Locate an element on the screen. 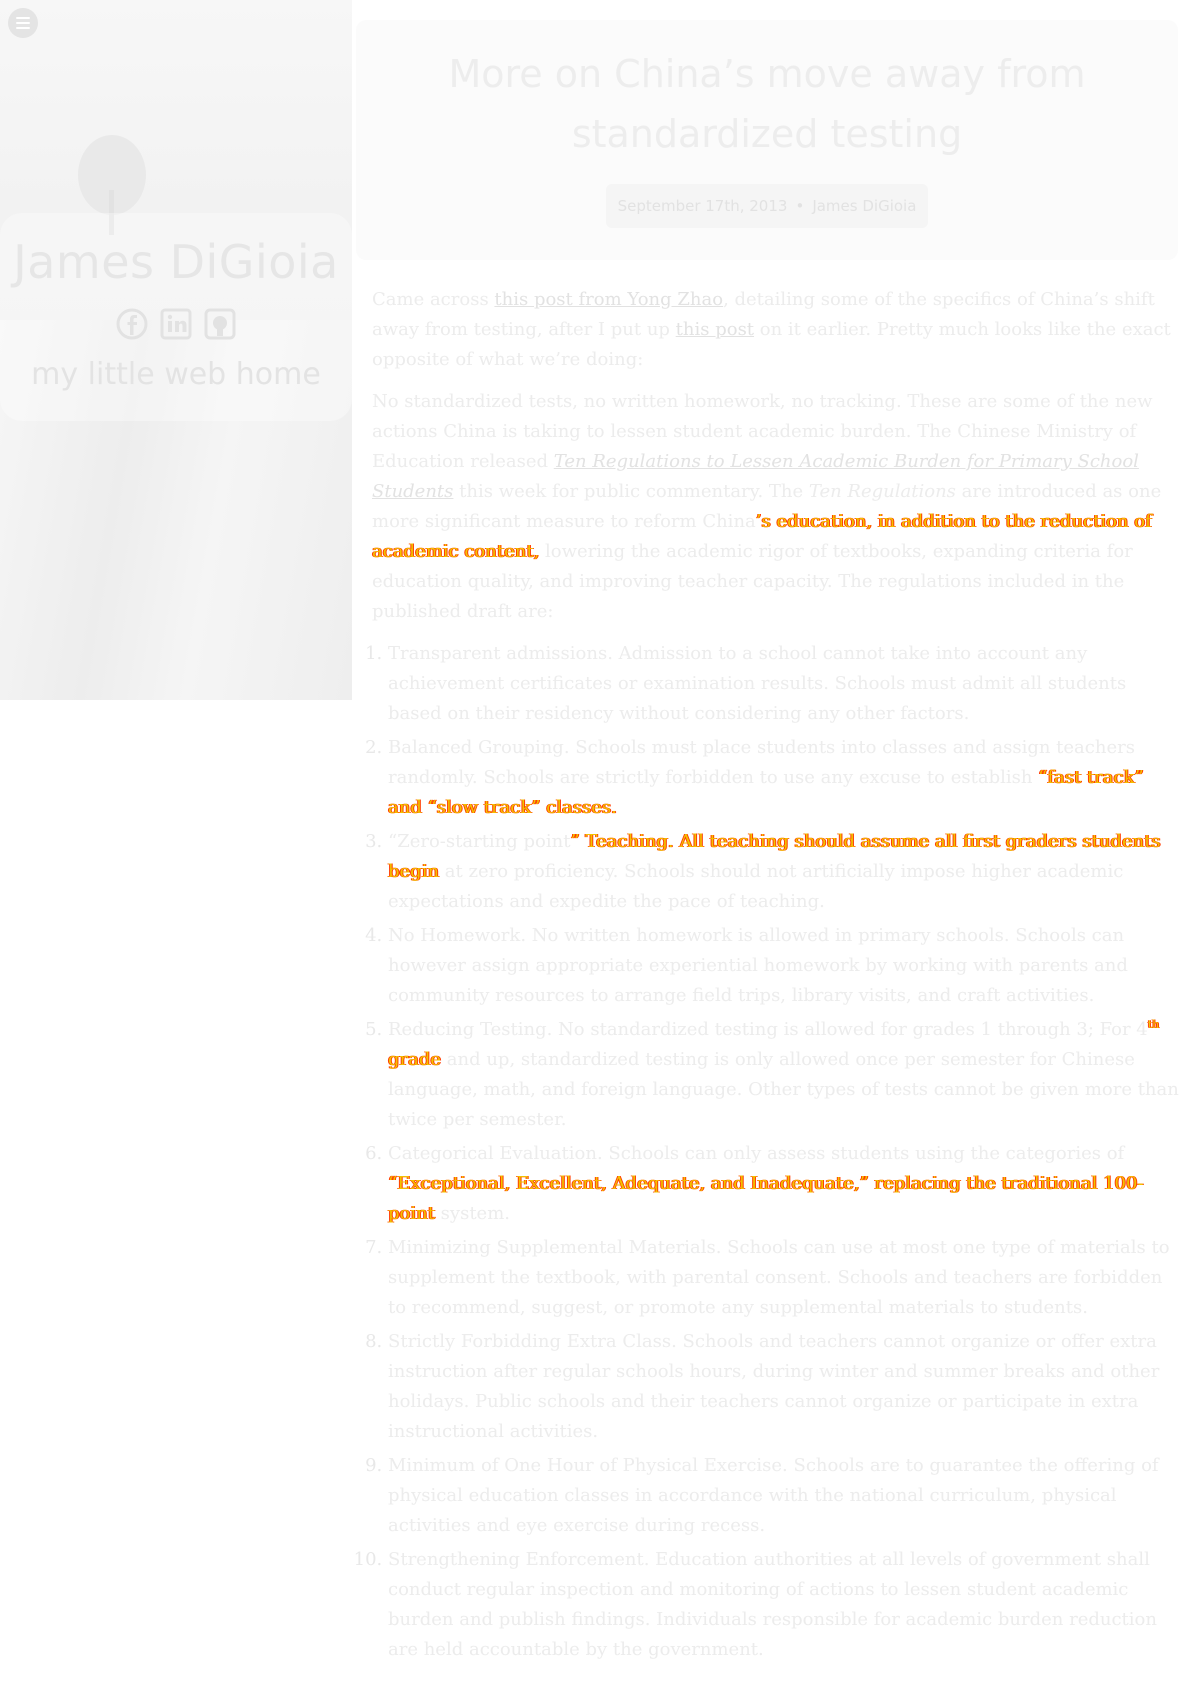  social-links is located at coordinates (176, 324).